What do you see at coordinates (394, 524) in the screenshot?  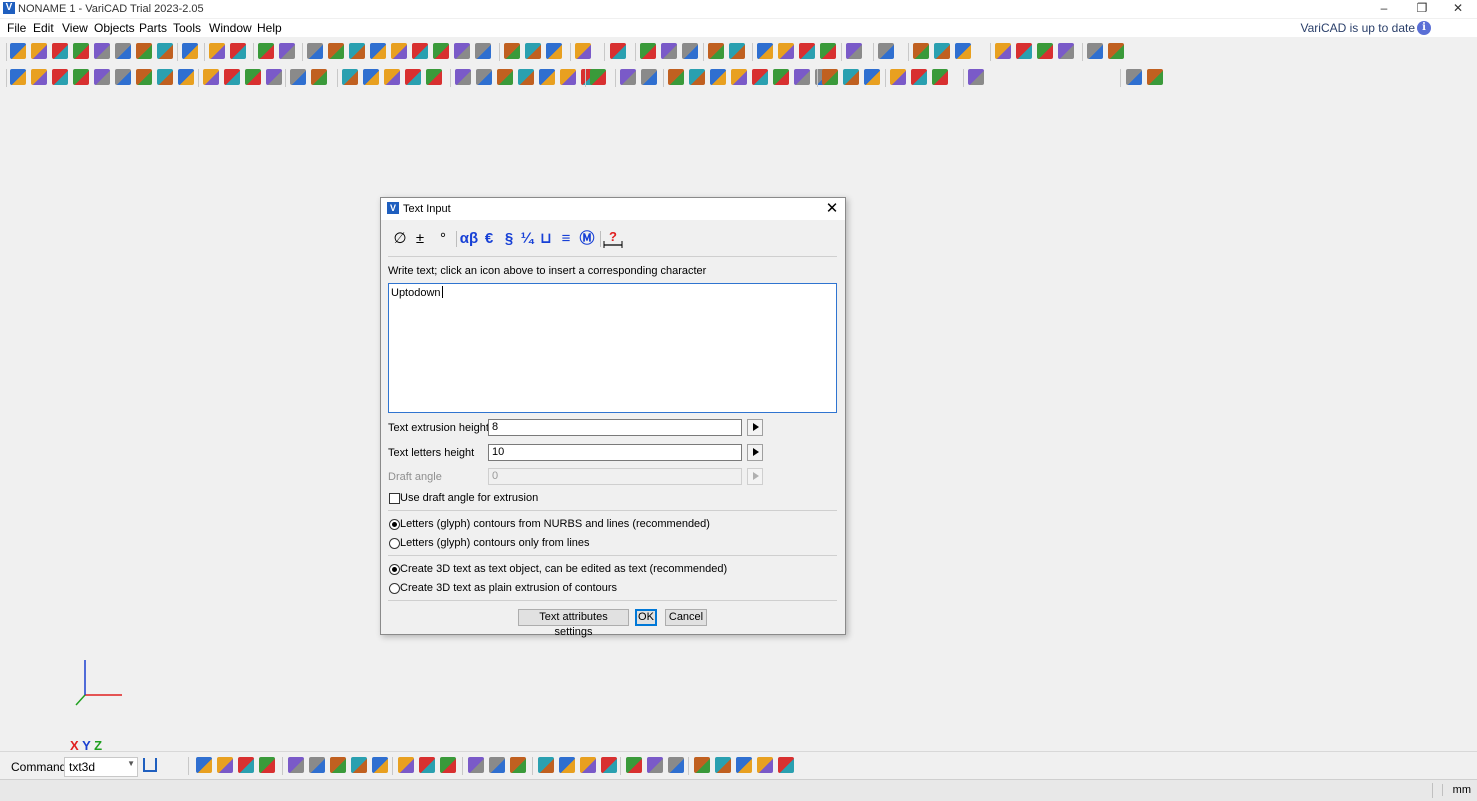 I see `nurbs-contours-radio` at bounding box center [394, 524].